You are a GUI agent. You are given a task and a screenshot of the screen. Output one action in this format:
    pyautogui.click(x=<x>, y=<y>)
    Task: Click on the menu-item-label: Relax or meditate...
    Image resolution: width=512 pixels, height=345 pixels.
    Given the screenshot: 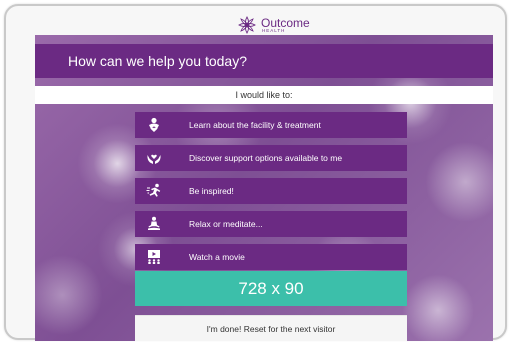 What is the action you would take?
    pyautogui.click(x=226, y=224)
    